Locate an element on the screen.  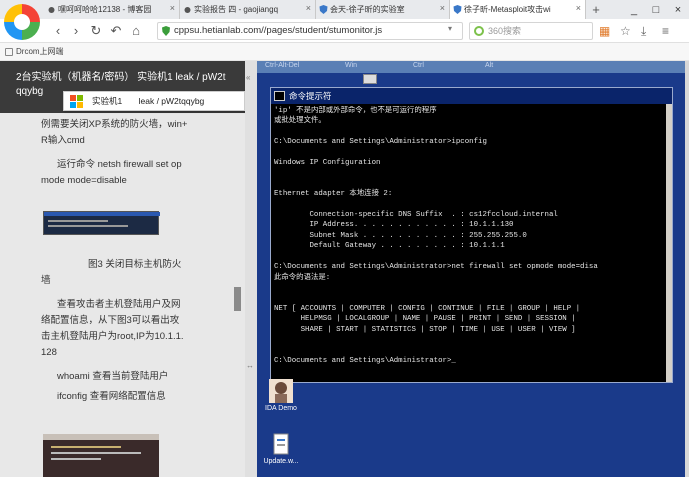
cmd-scrollbar is located at coordinates (669, 243).